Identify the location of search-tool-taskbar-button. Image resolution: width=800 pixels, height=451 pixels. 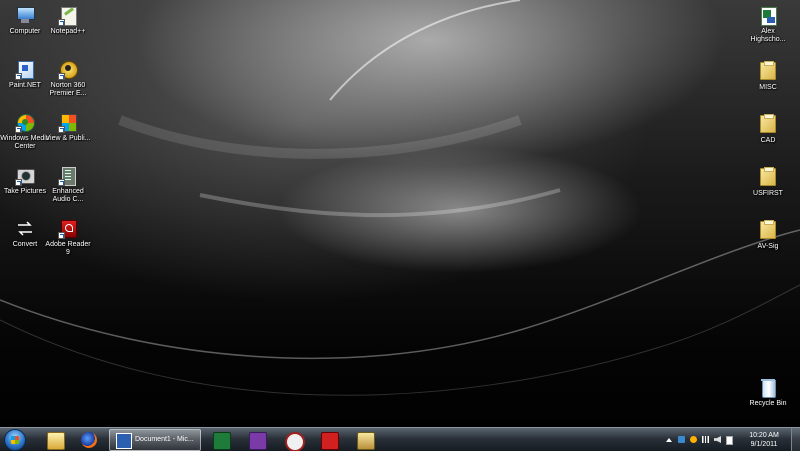
(293, 440).